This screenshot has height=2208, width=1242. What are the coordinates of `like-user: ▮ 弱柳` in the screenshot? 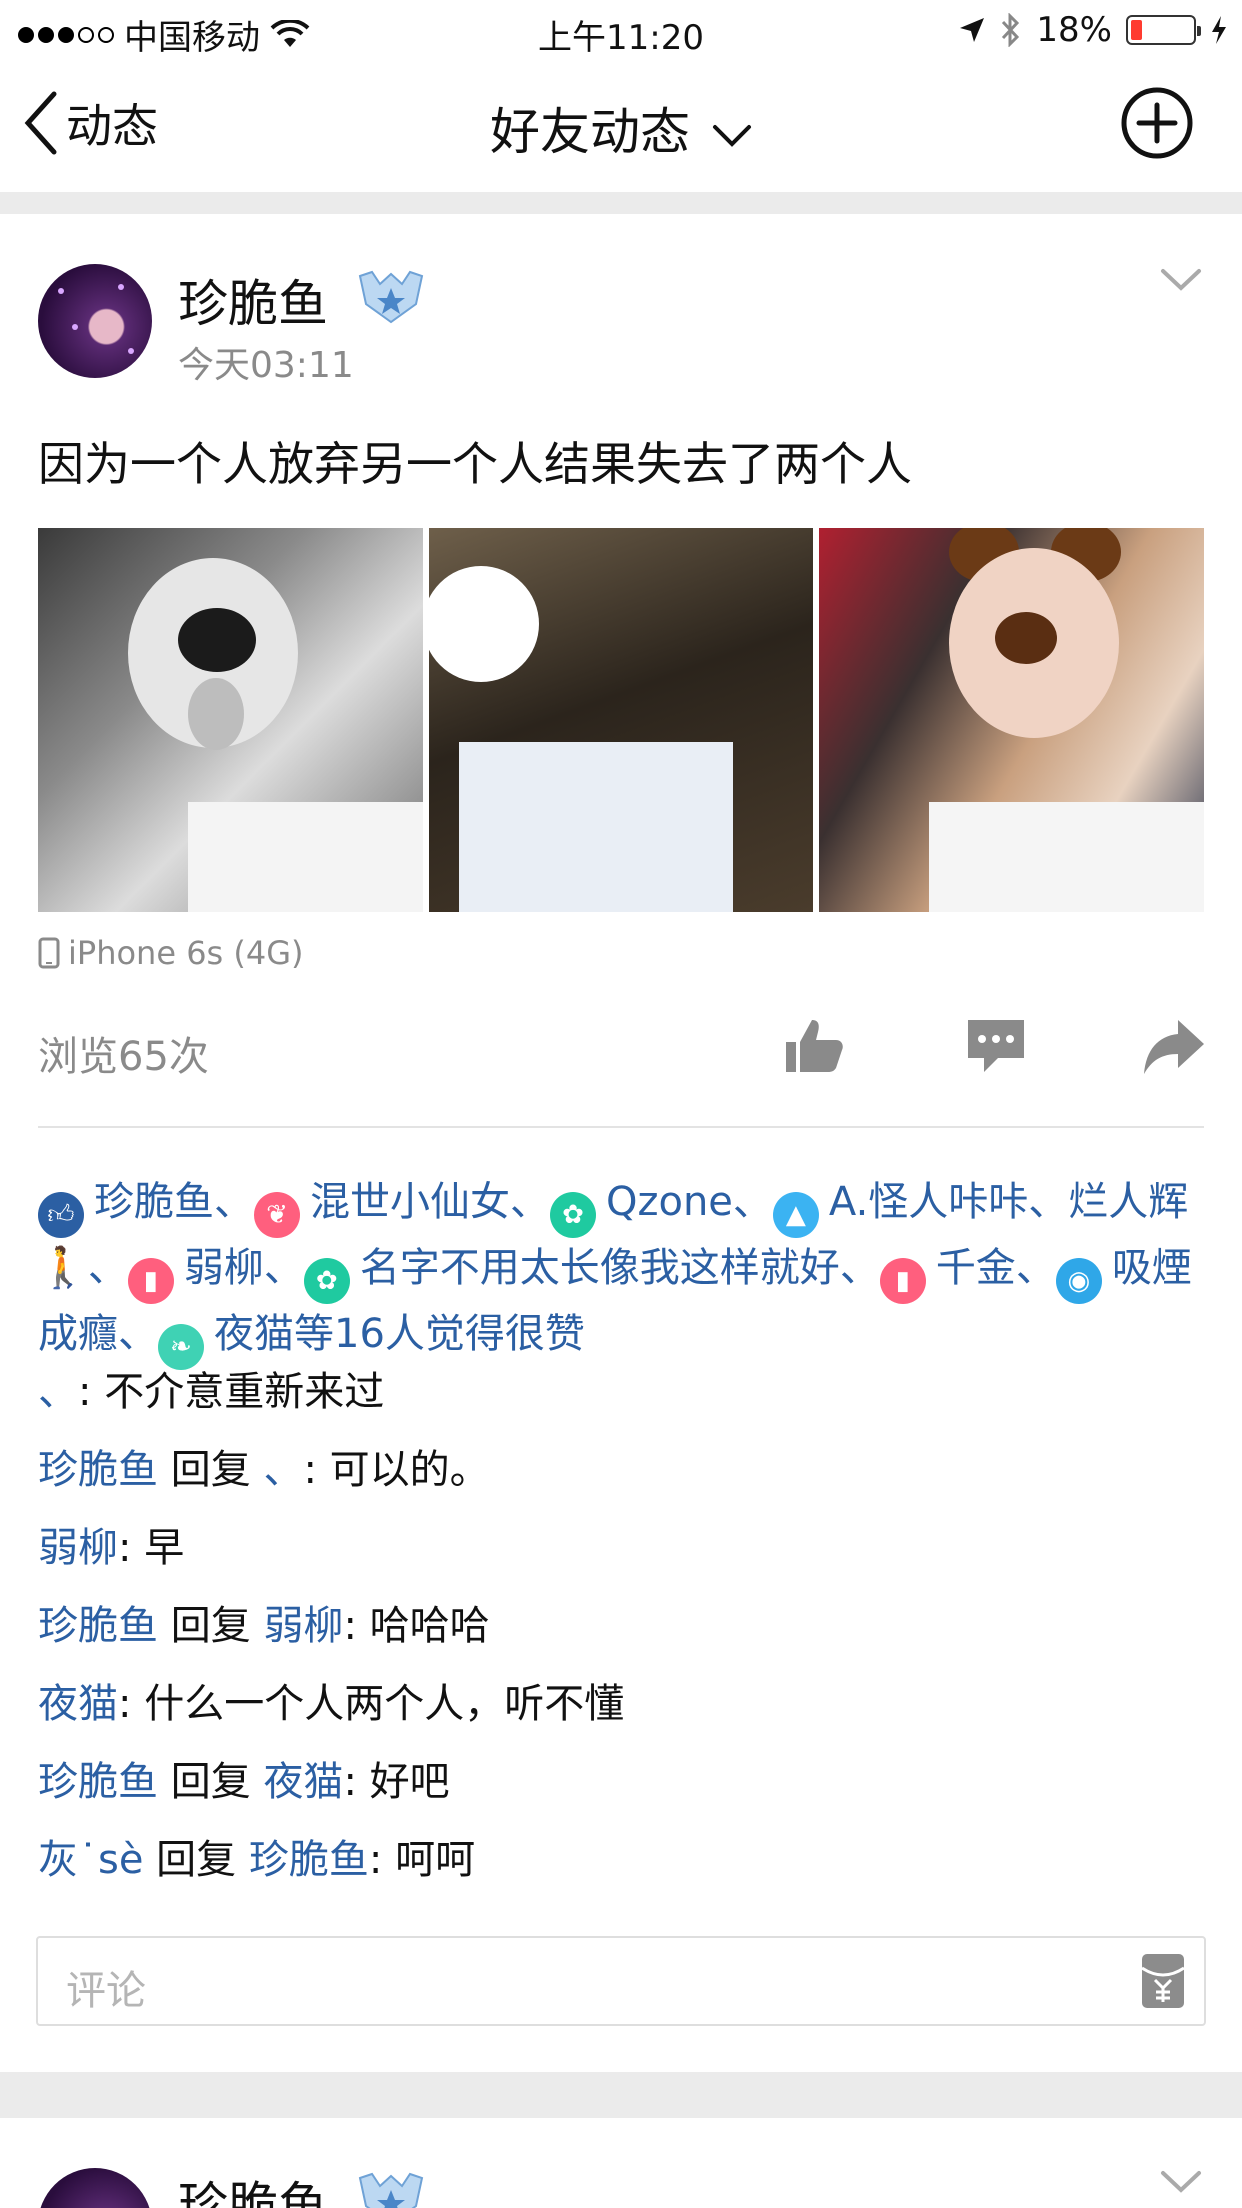 It's located at (195, 1274).